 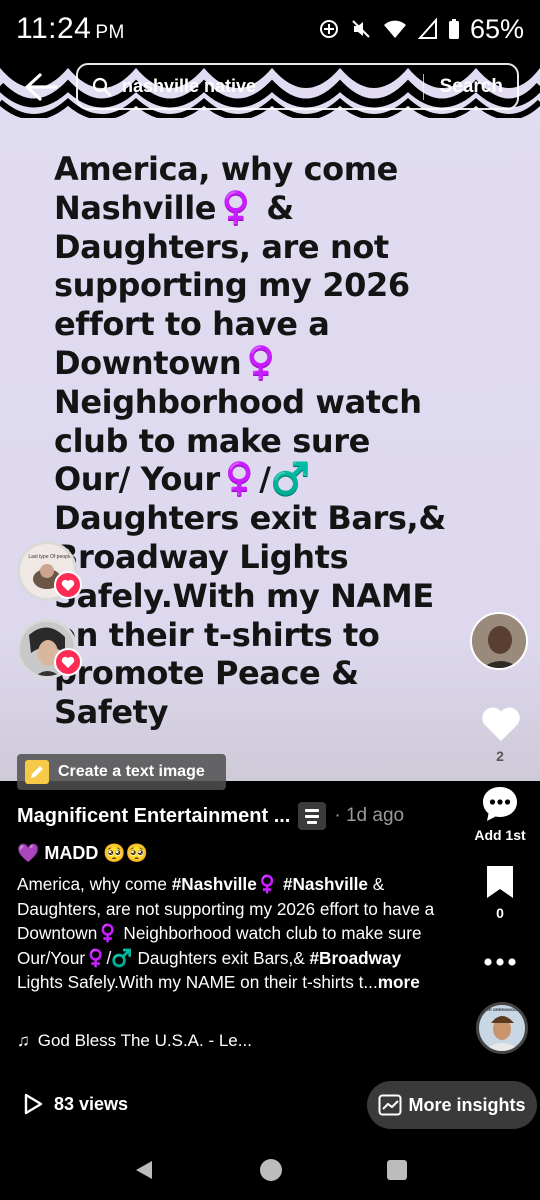 I want to click on battery-icon, so click(x=453, y=29).